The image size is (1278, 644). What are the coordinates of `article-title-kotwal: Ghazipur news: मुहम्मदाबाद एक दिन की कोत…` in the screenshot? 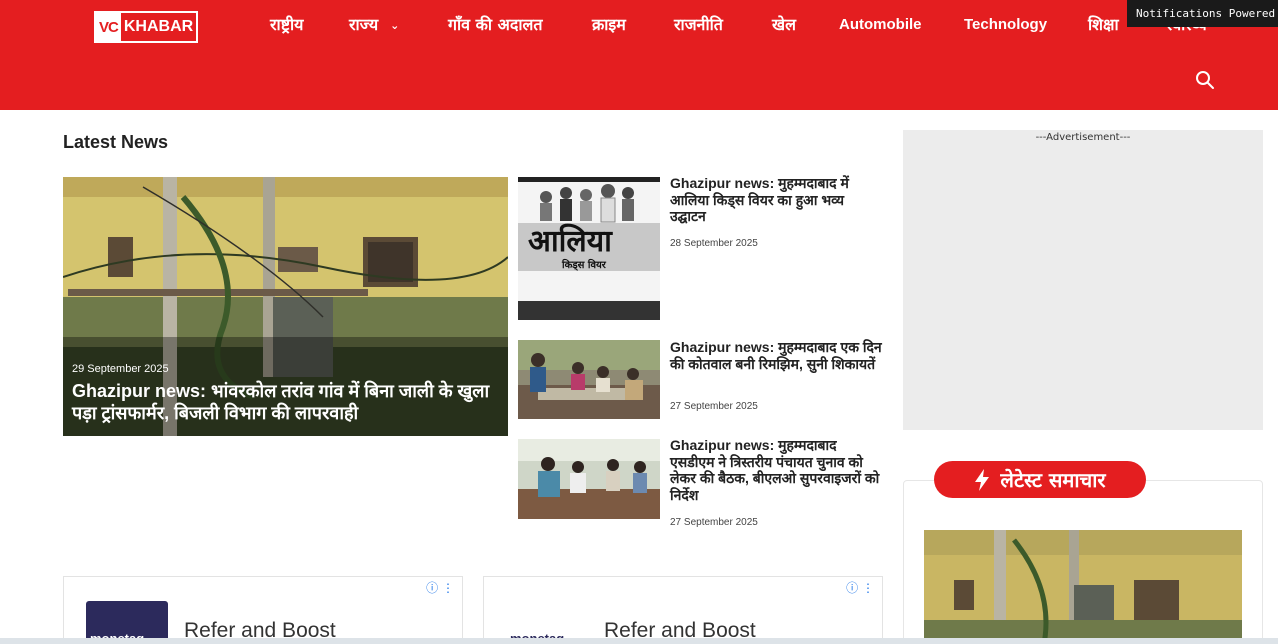 It's located at (776, 355).